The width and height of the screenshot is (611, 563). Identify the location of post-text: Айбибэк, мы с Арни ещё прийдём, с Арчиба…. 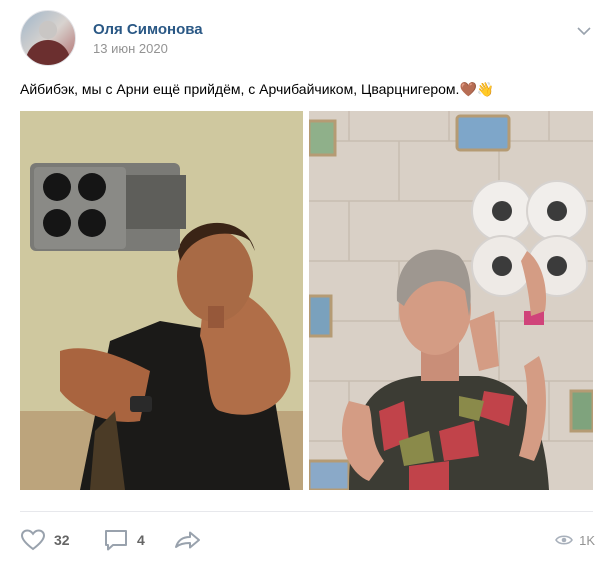
(257, 89).